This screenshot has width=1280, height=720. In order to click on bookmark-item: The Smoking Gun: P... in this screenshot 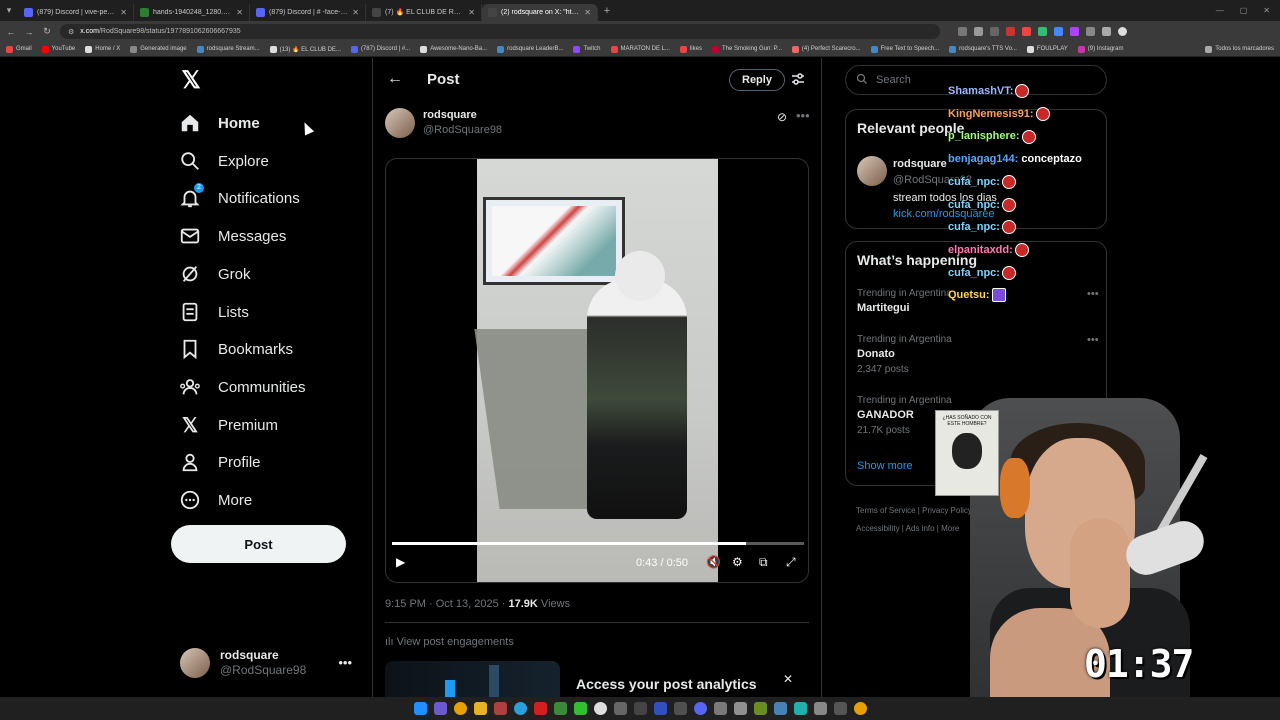, I will do `click(746, 49)`.